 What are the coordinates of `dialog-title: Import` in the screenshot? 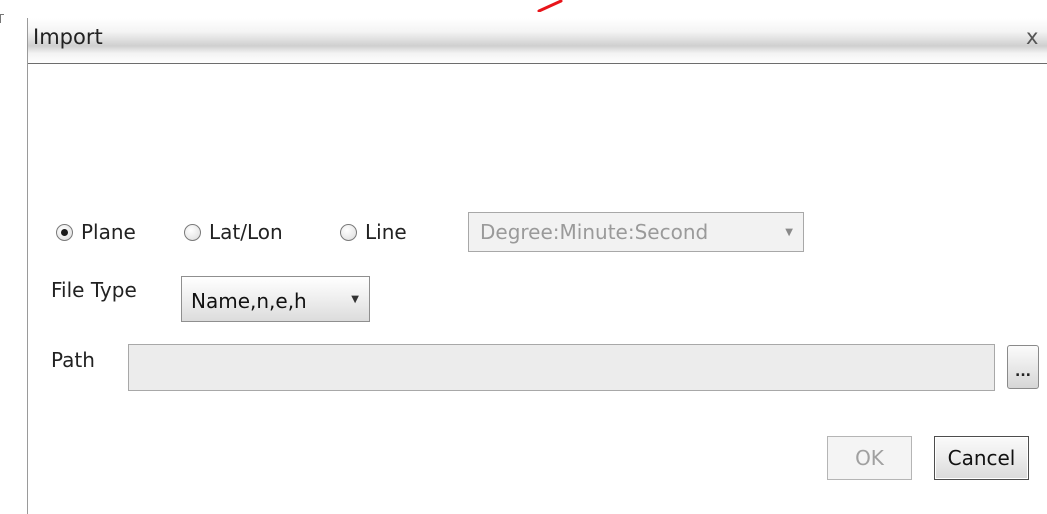 It's located at (68, 37).